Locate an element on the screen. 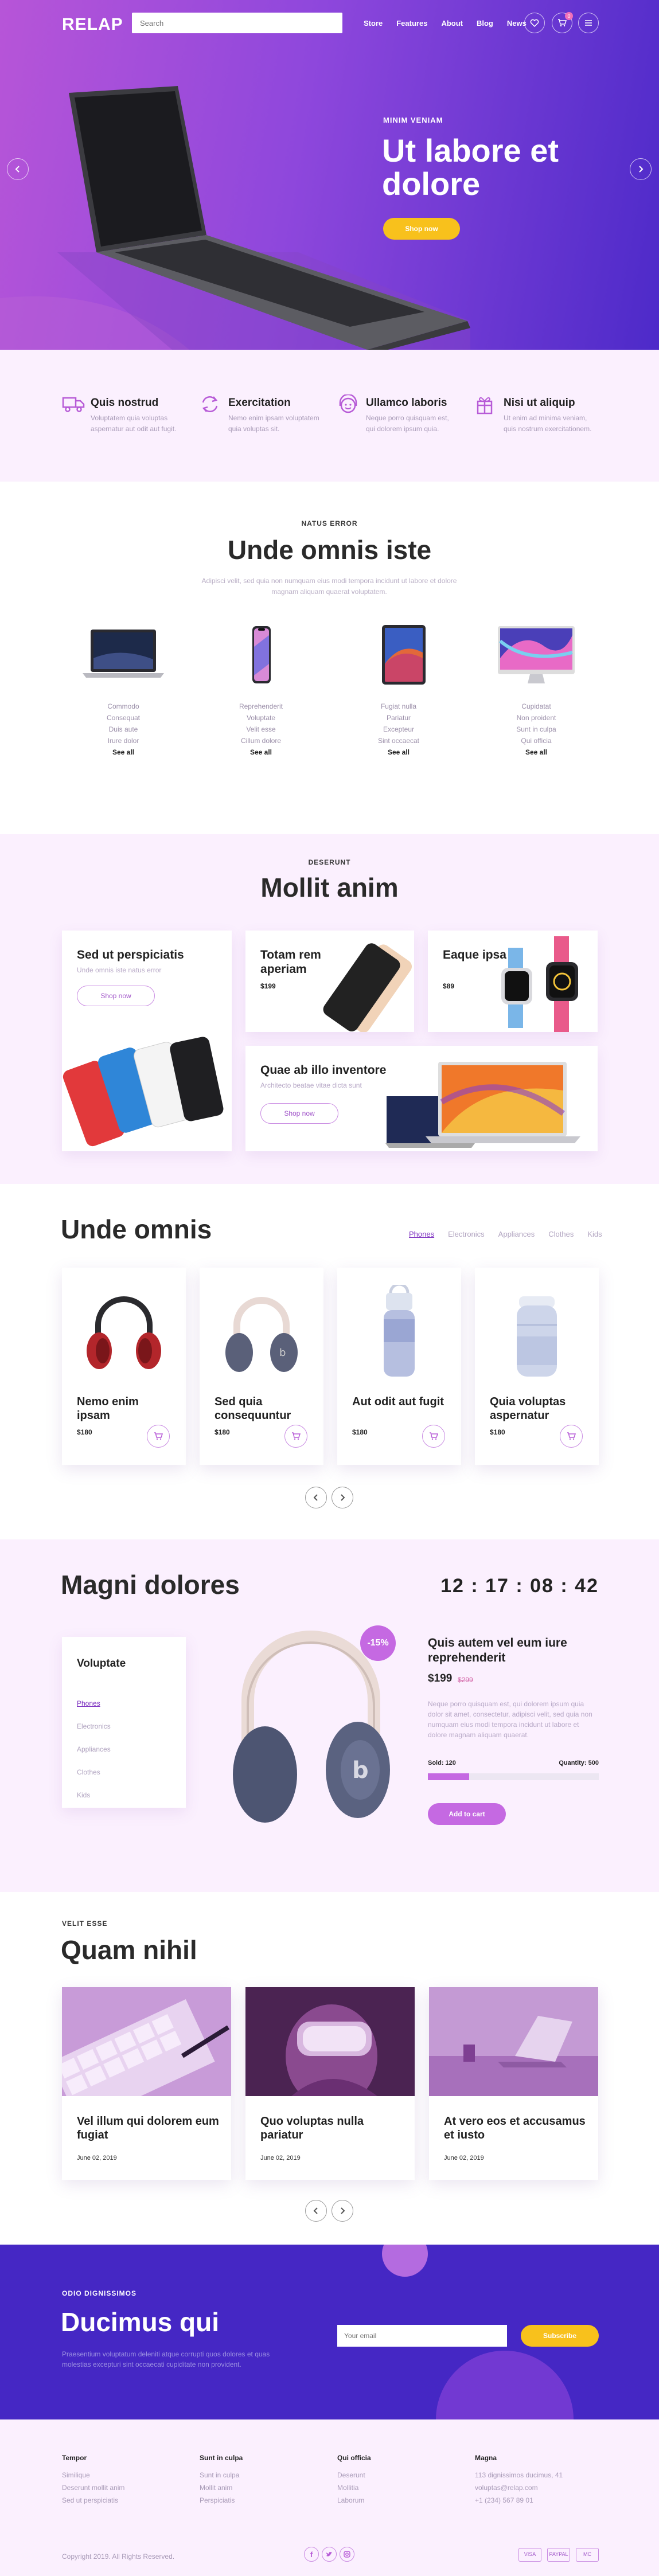 This screenshot has height=2576, width=659. newsletter-title: Ducimus qui is located at coordinates (140, 2322).